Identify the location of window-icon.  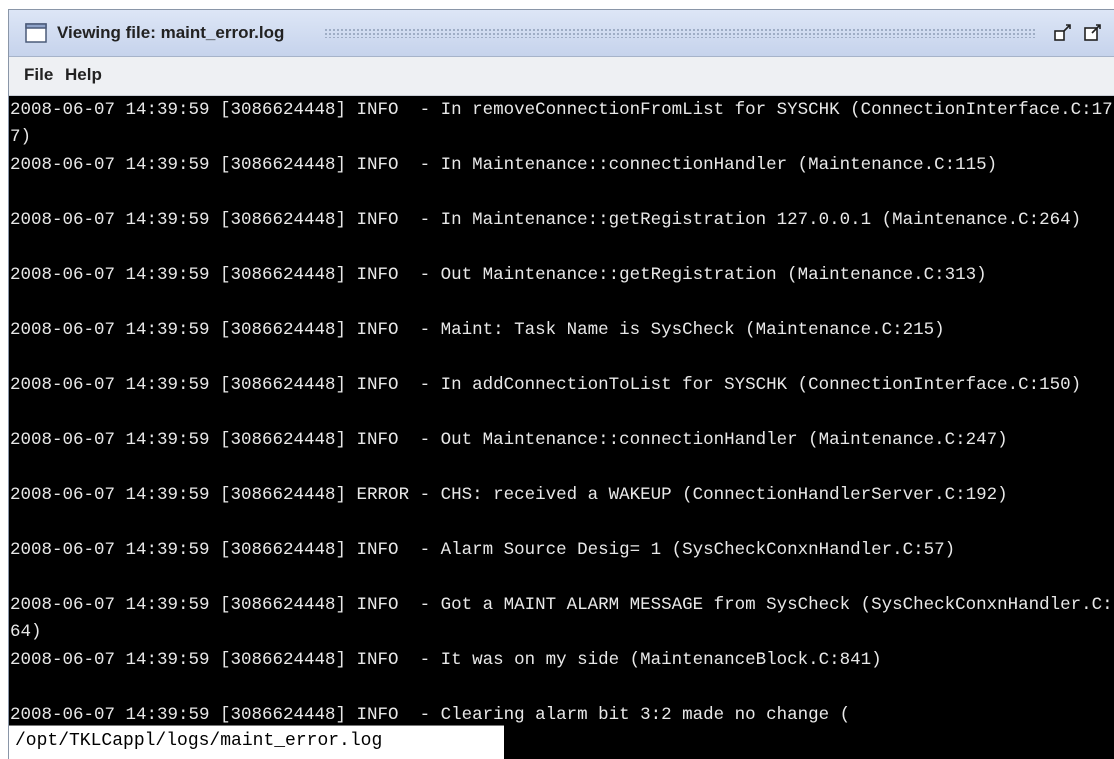
(36, 33).